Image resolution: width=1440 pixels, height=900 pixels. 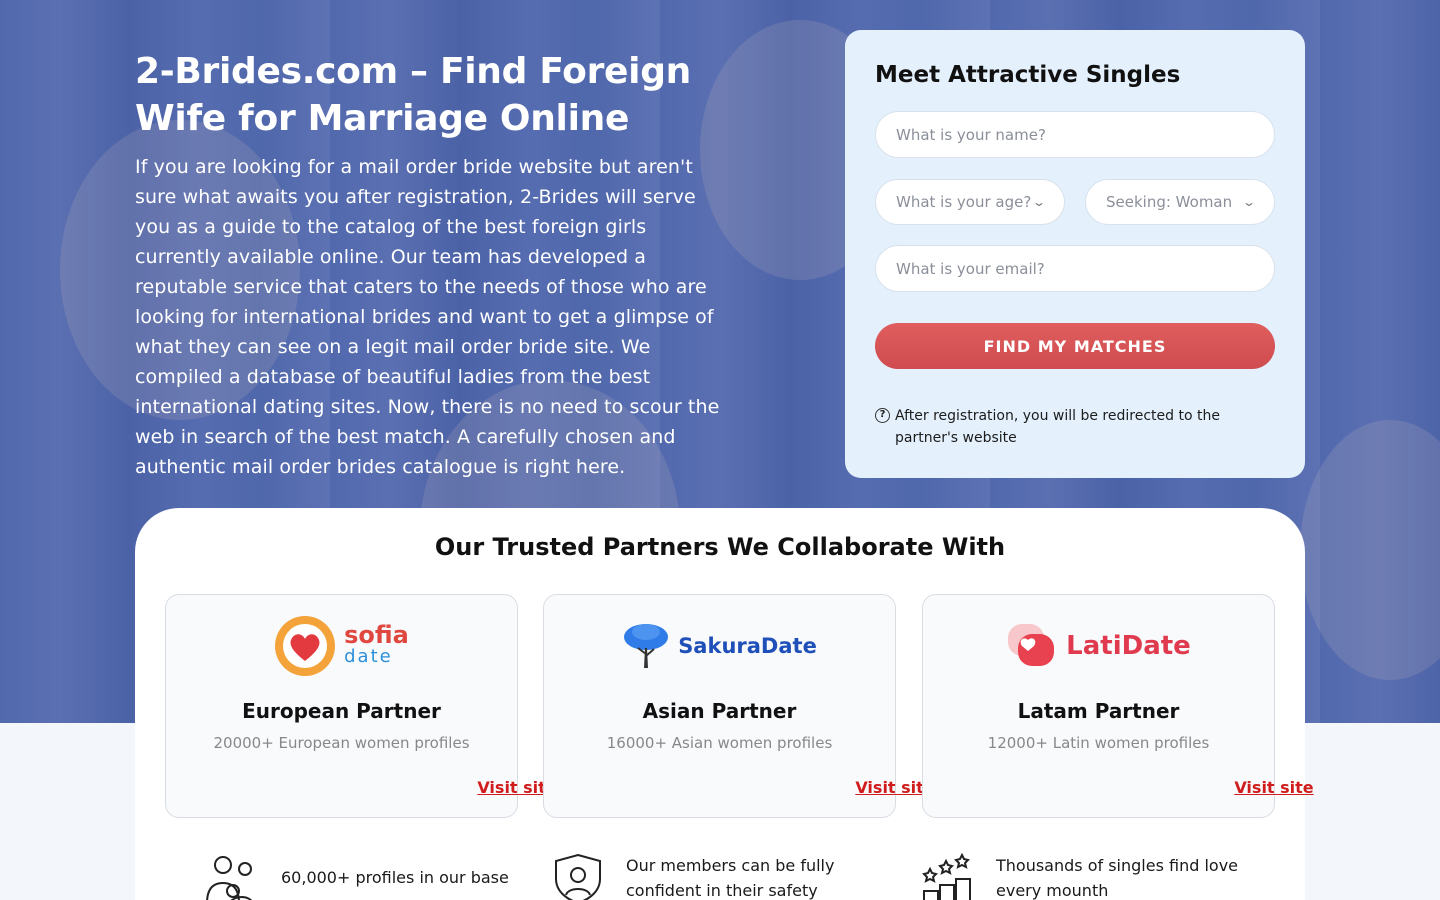 I want to click on people-icon, so click(x=229, y=878).